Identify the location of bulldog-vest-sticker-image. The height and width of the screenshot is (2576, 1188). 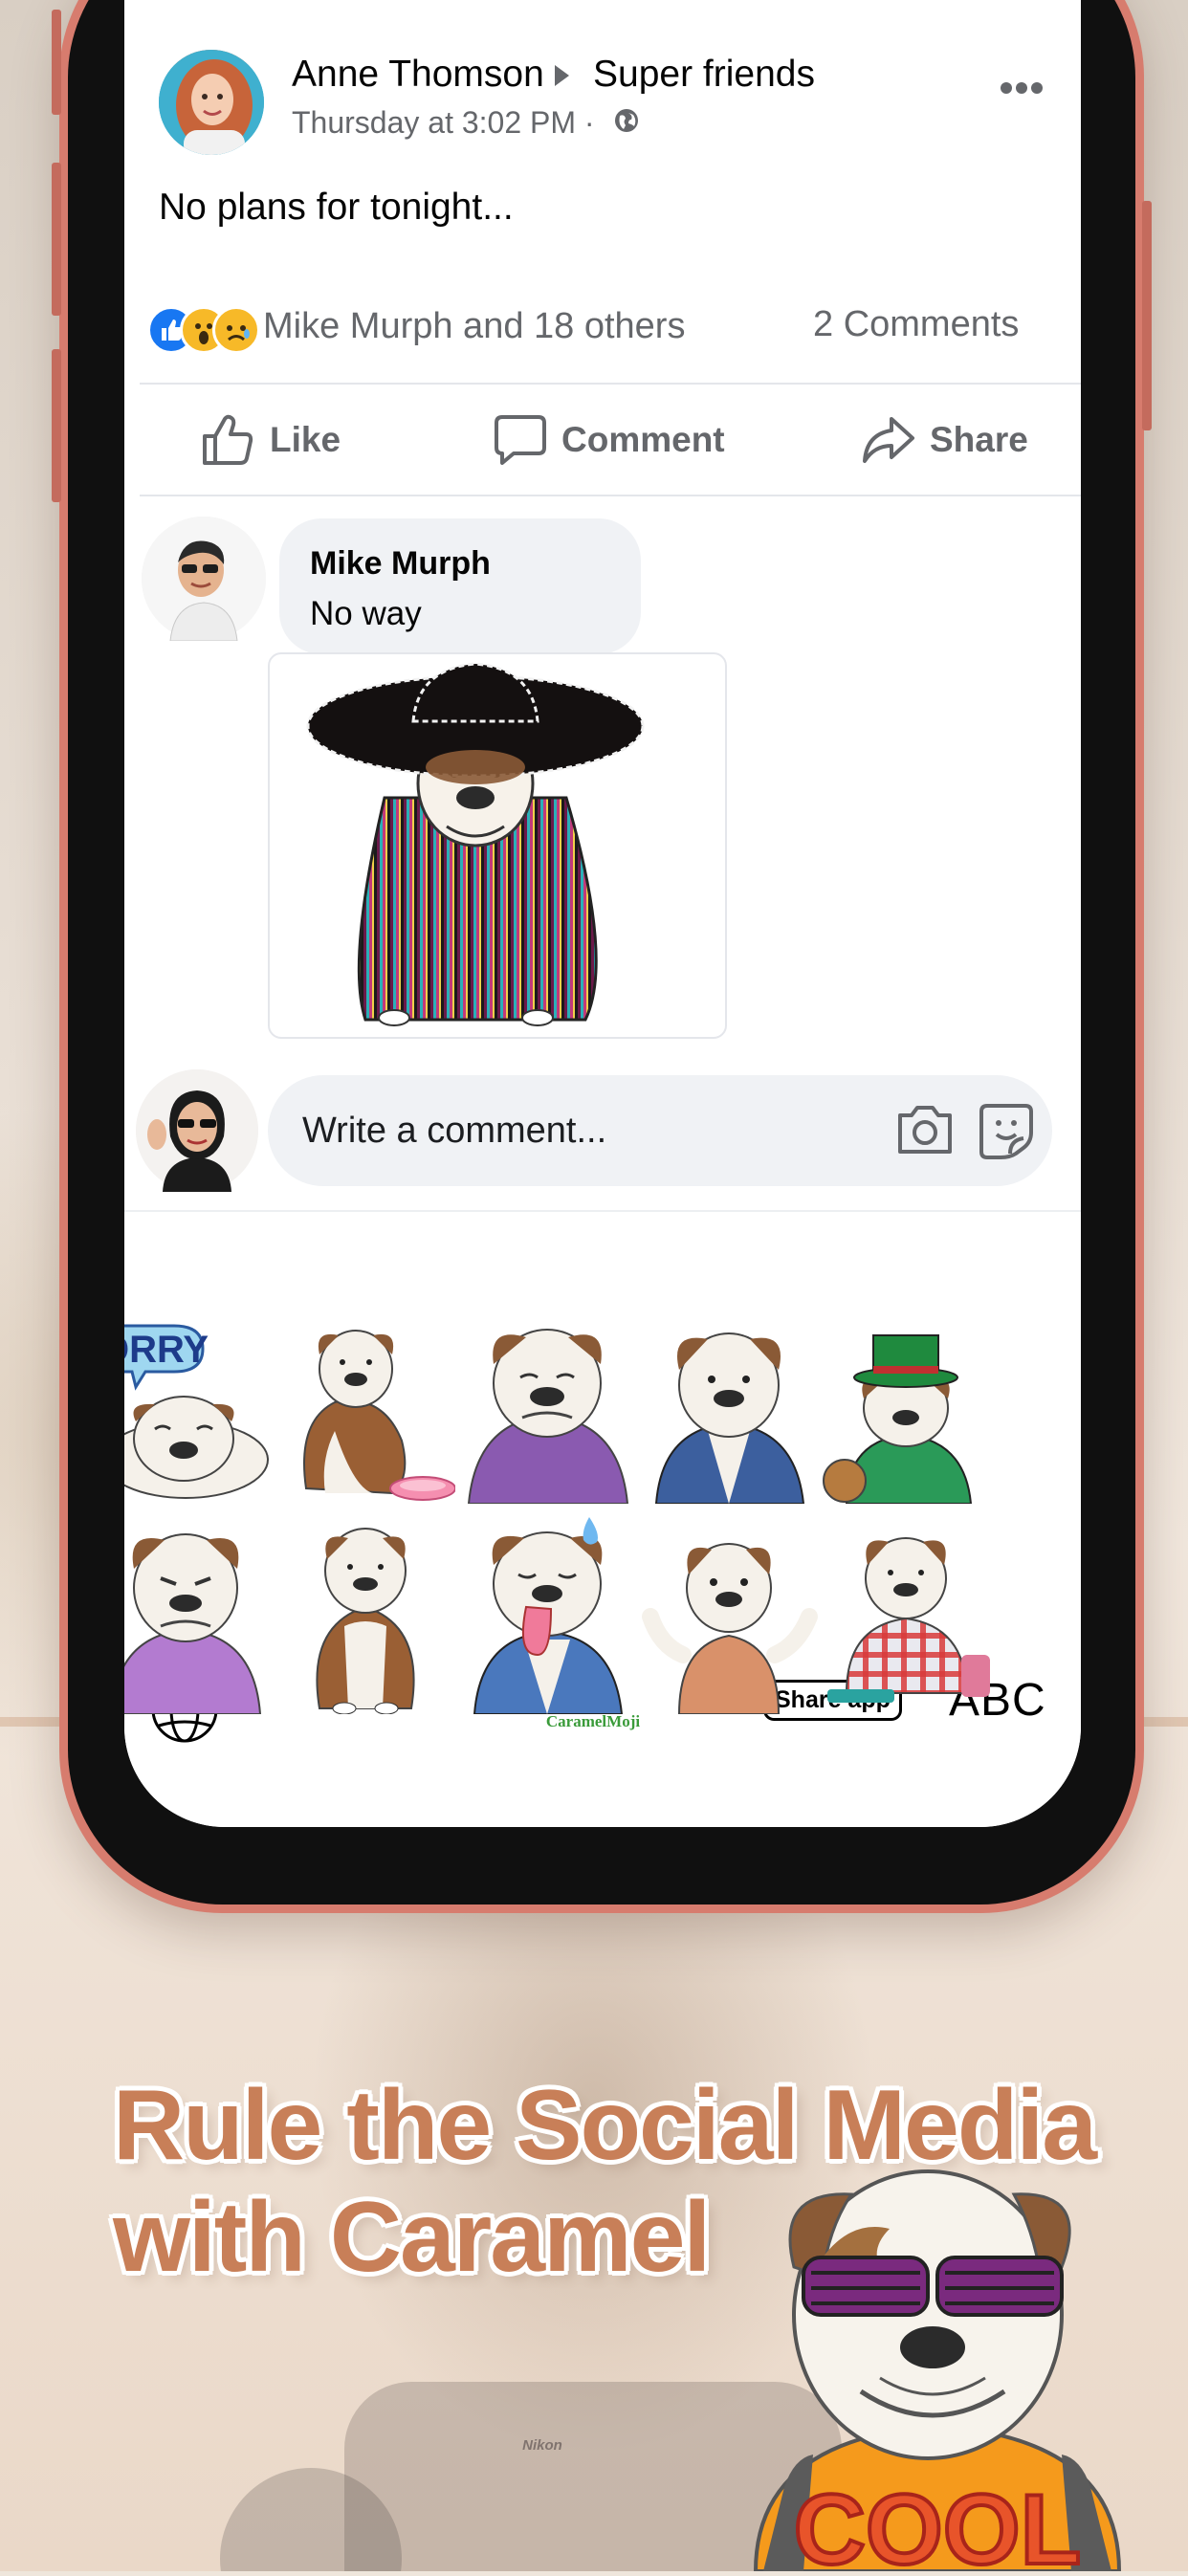
(729, 1418).